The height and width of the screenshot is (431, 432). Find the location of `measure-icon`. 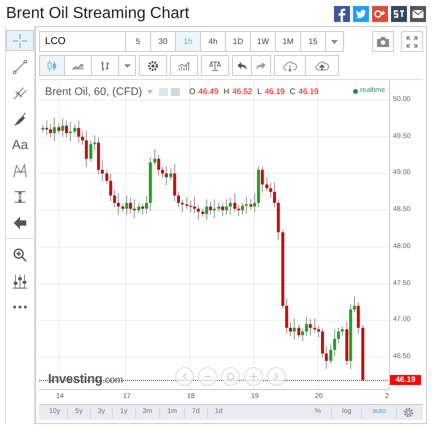

measure-icon is located at coordinates (20, 196).